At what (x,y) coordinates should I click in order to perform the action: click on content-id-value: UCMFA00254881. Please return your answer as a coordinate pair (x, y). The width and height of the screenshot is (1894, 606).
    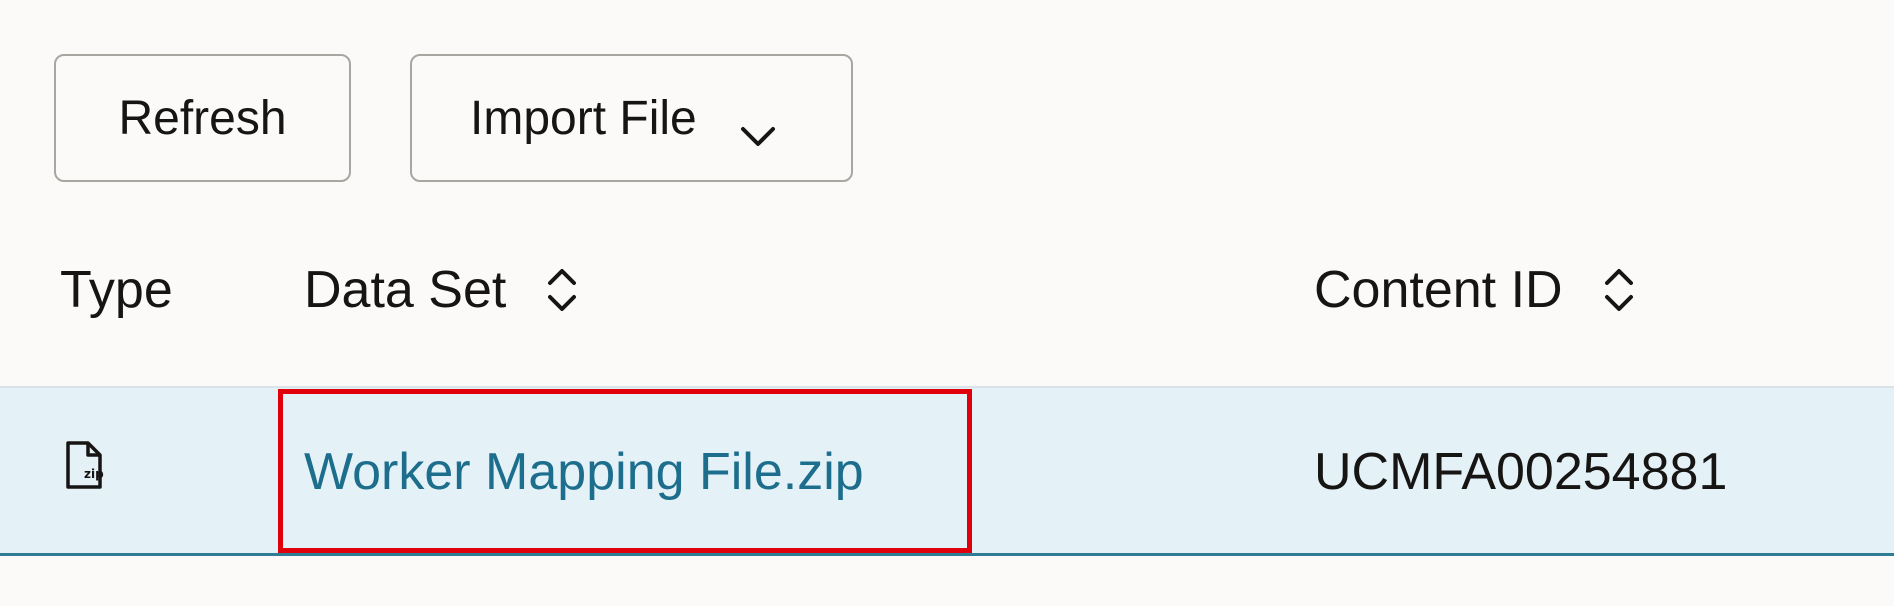
    Looking at the image, I should click on (1521, 471).